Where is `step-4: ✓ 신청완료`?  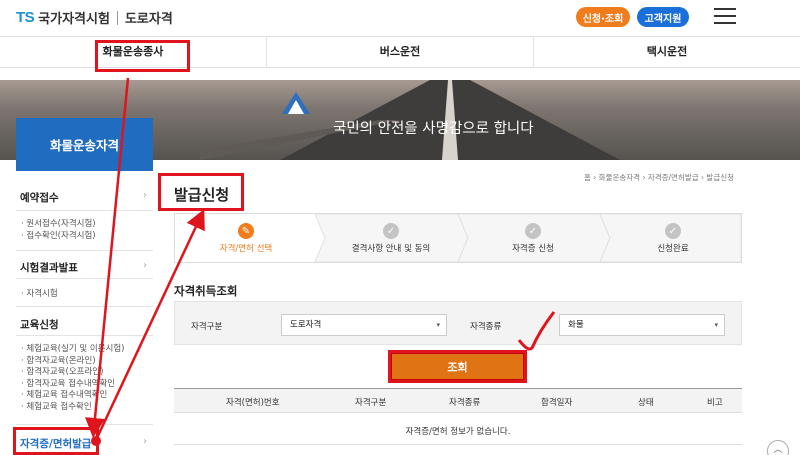
step-4: ✓ 신청완료 is located at coordinates (673, 238).